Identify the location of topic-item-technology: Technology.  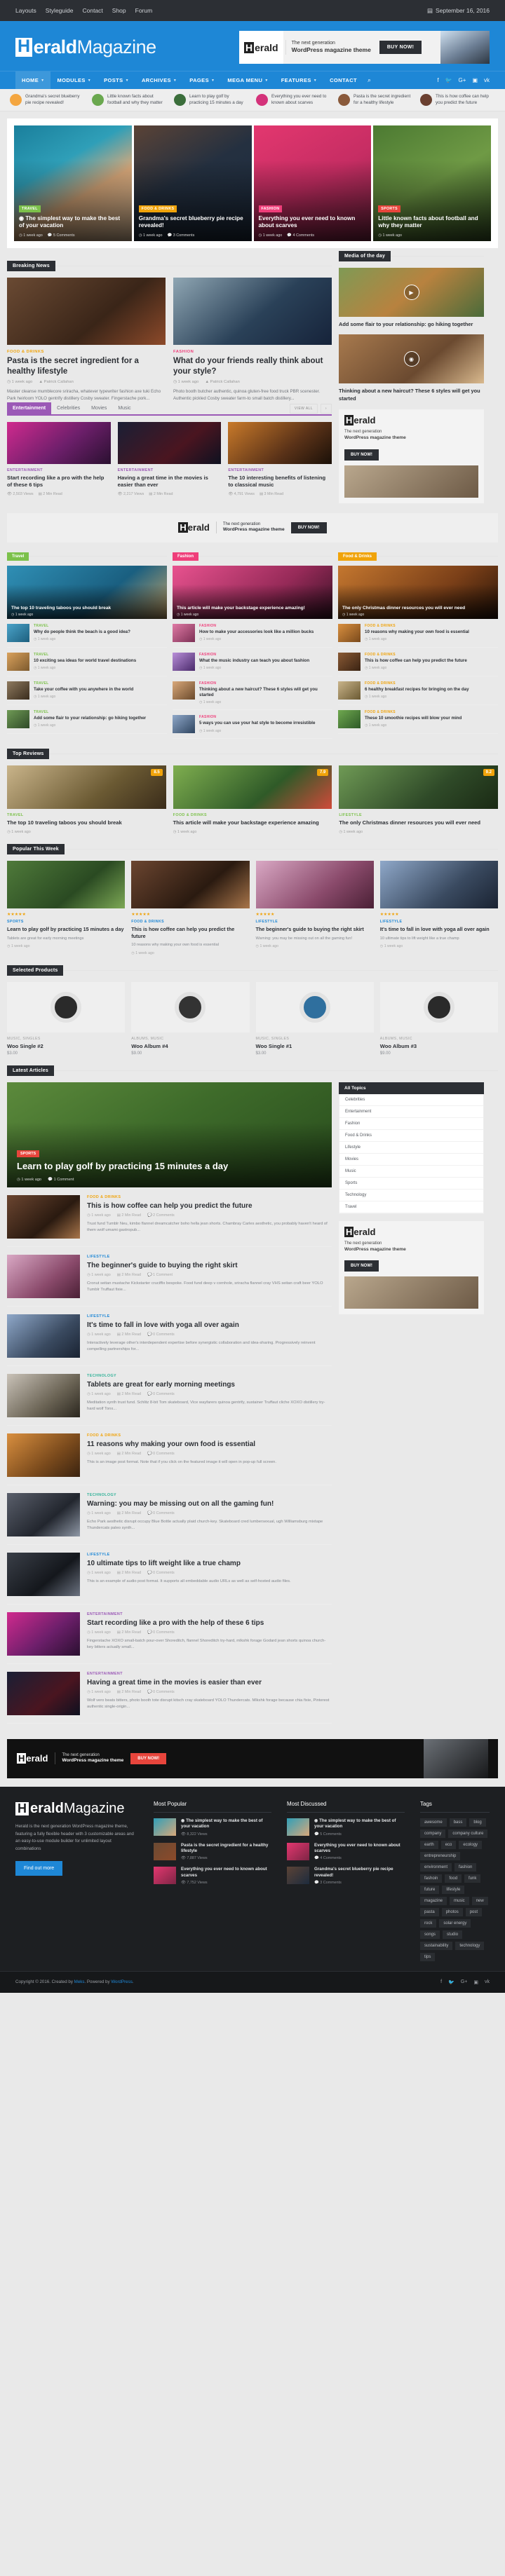
(411, 1195).